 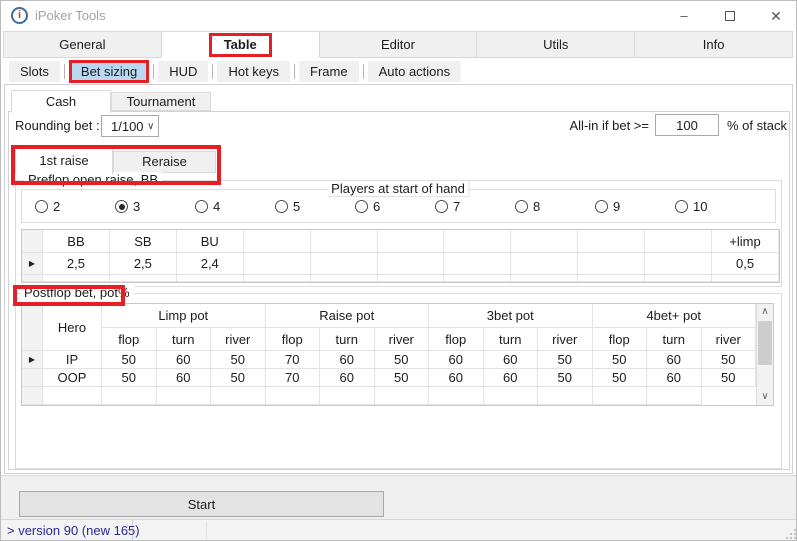 What do you see at coordinates (687, 125) in the screenshot?
I see `allin-input` at bounding box center [687, 125].